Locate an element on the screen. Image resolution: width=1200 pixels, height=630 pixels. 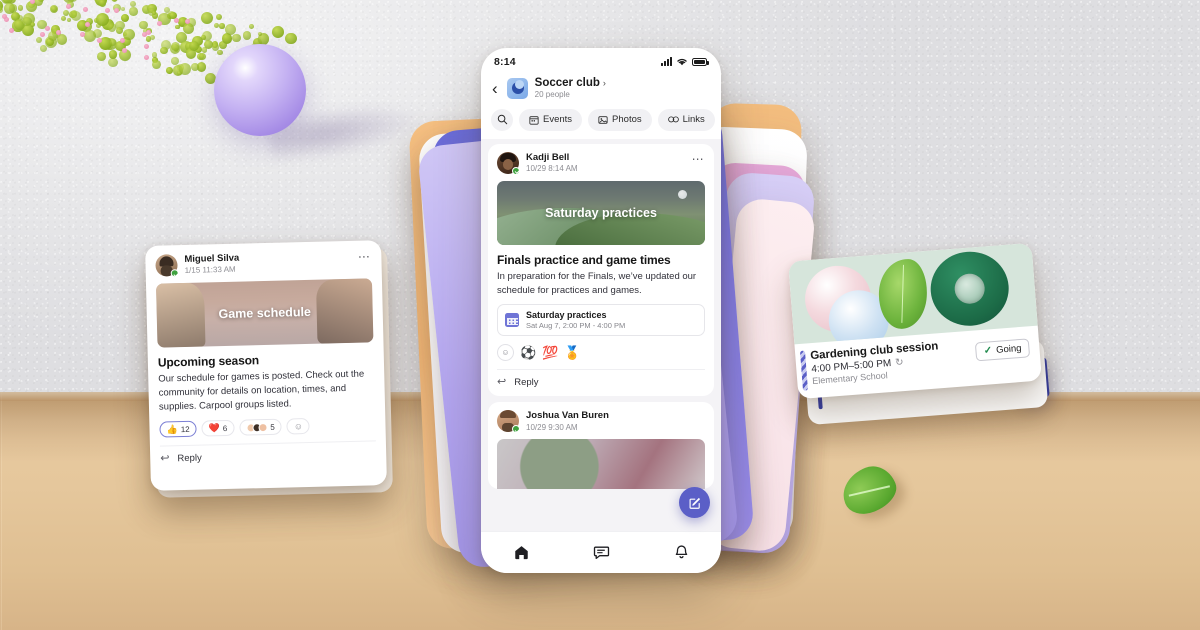
nav-activity is located at coordinates (681, 552).